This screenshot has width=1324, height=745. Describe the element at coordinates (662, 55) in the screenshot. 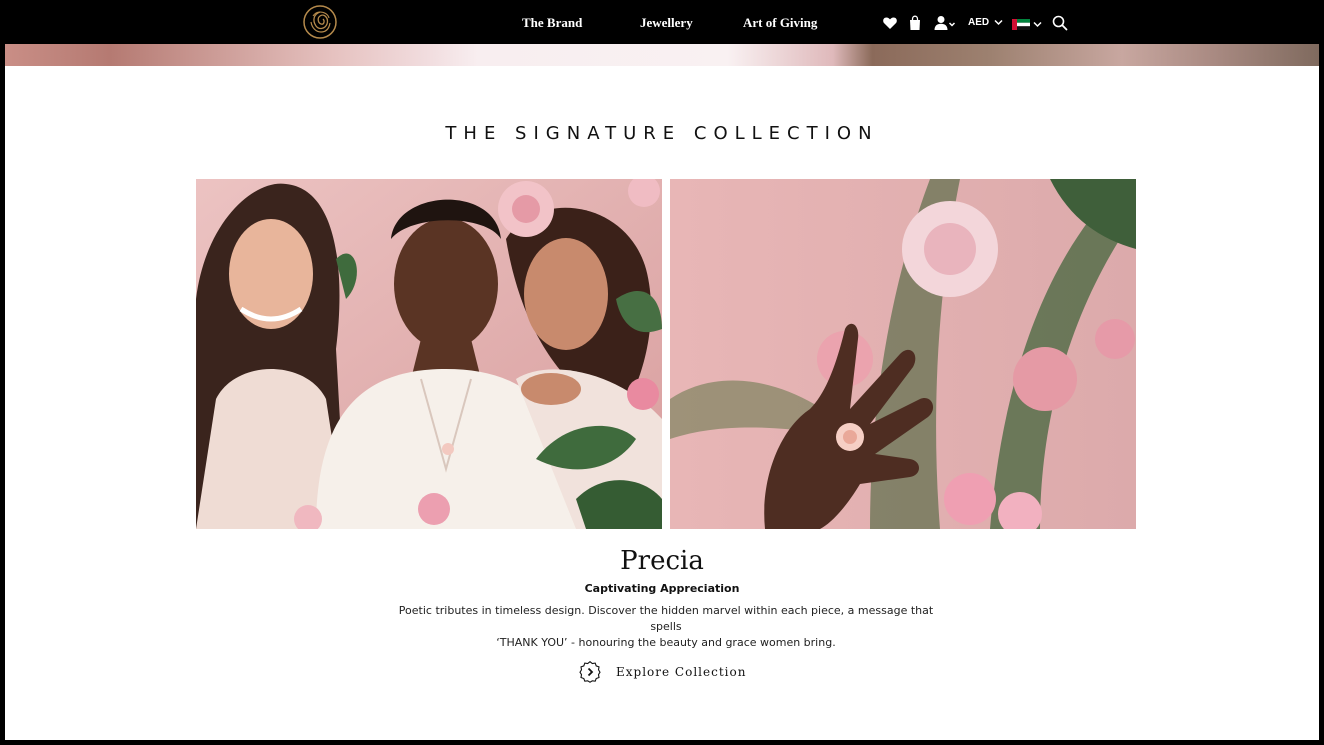

I see `hero-banner-strip` at that location.